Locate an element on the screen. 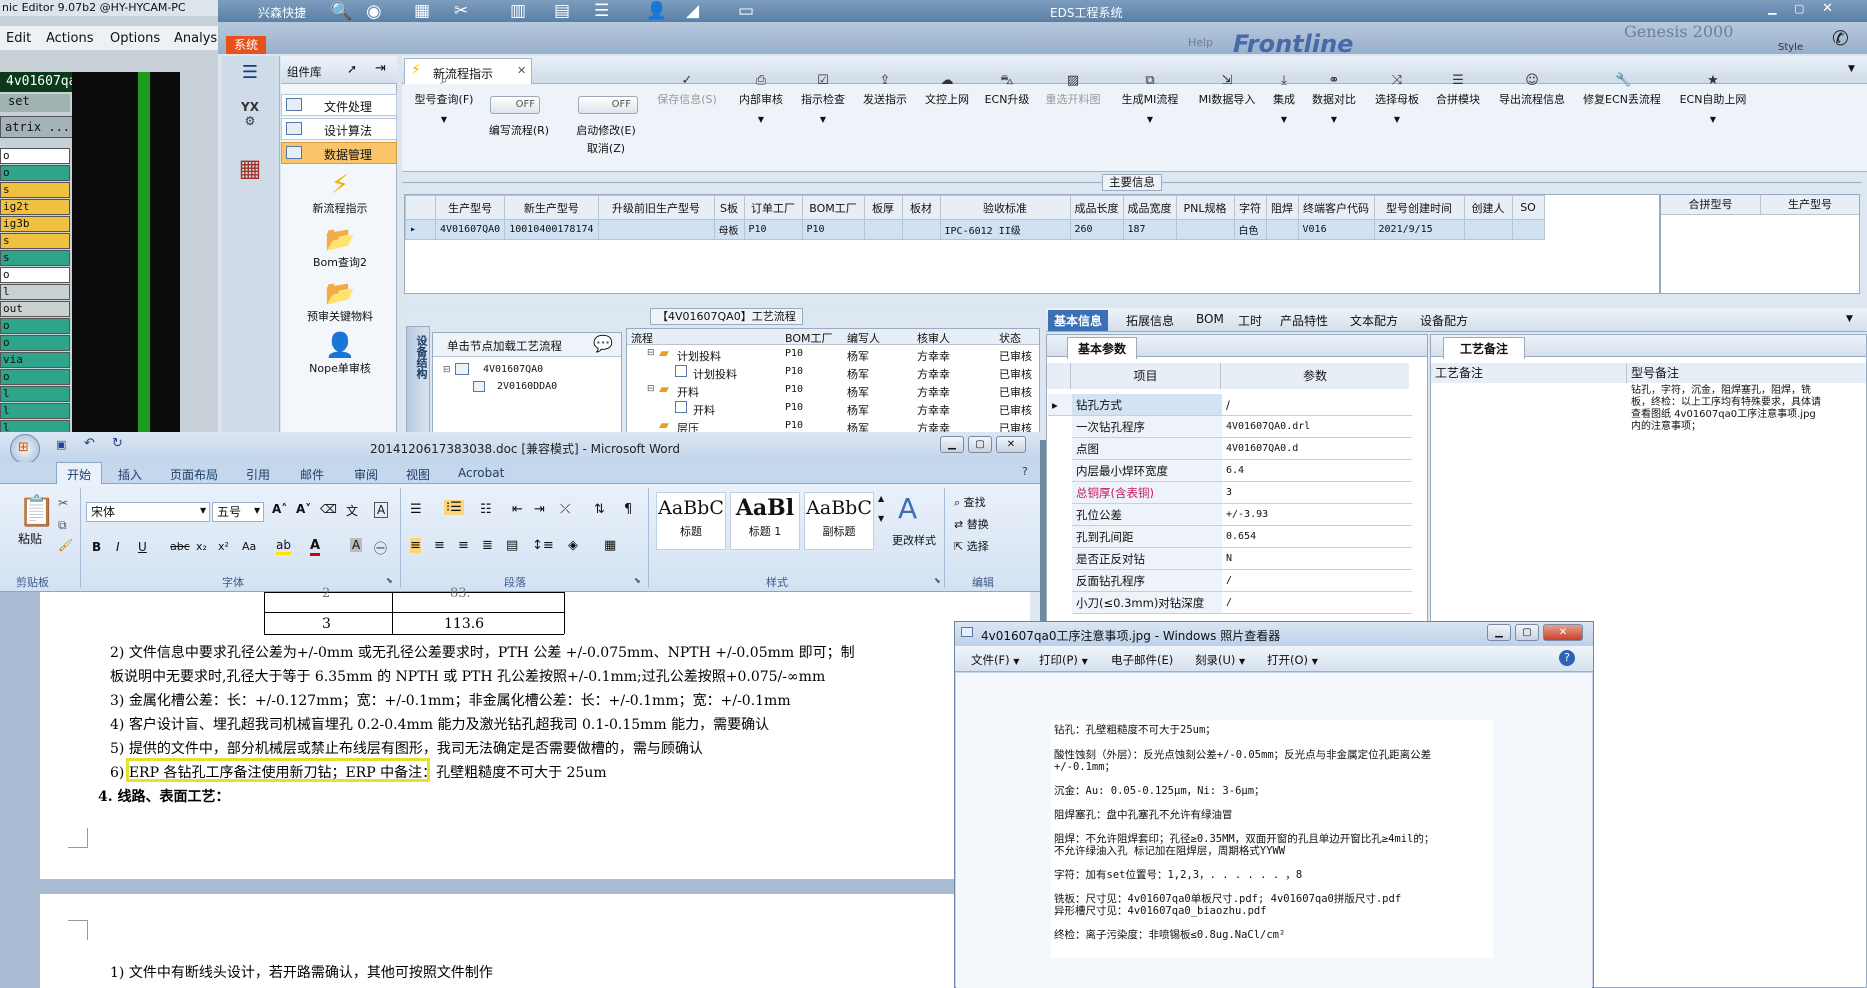 This screenshot has width=1867, height=988. tab-basic-params: 基本参数 is located at coordinates (1102, 348).